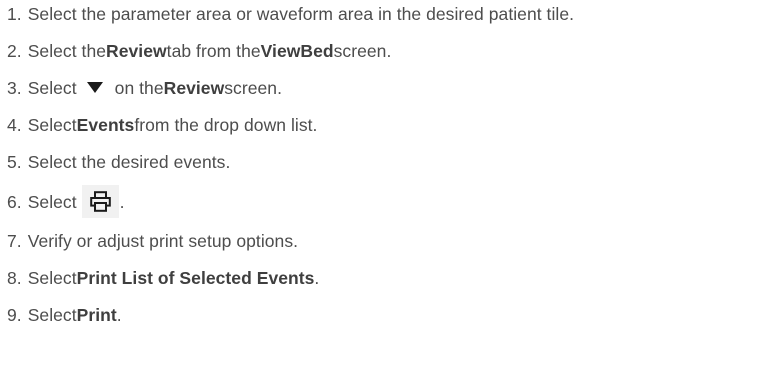  Describe the element at coordinates (129, 162) in the screenshot. I see `step-text: Select the desired events.` at that location.